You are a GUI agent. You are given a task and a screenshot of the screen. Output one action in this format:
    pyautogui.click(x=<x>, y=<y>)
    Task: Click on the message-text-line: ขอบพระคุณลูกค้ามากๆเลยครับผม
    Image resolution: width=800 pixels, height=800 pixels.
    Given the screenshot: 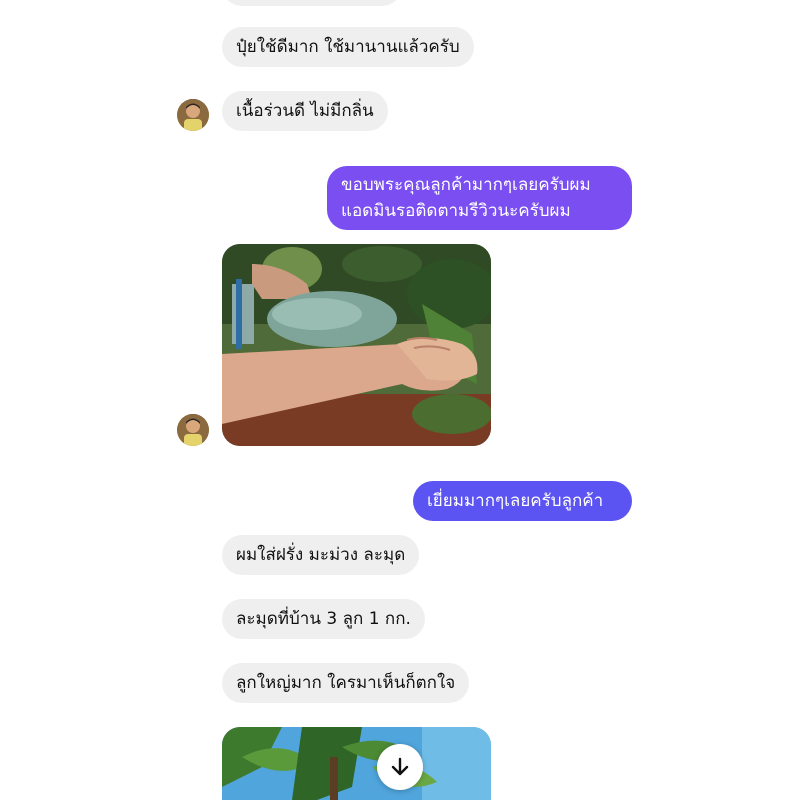 What is the action you would take?
    pyautogui.click(x=466, y=185)
    